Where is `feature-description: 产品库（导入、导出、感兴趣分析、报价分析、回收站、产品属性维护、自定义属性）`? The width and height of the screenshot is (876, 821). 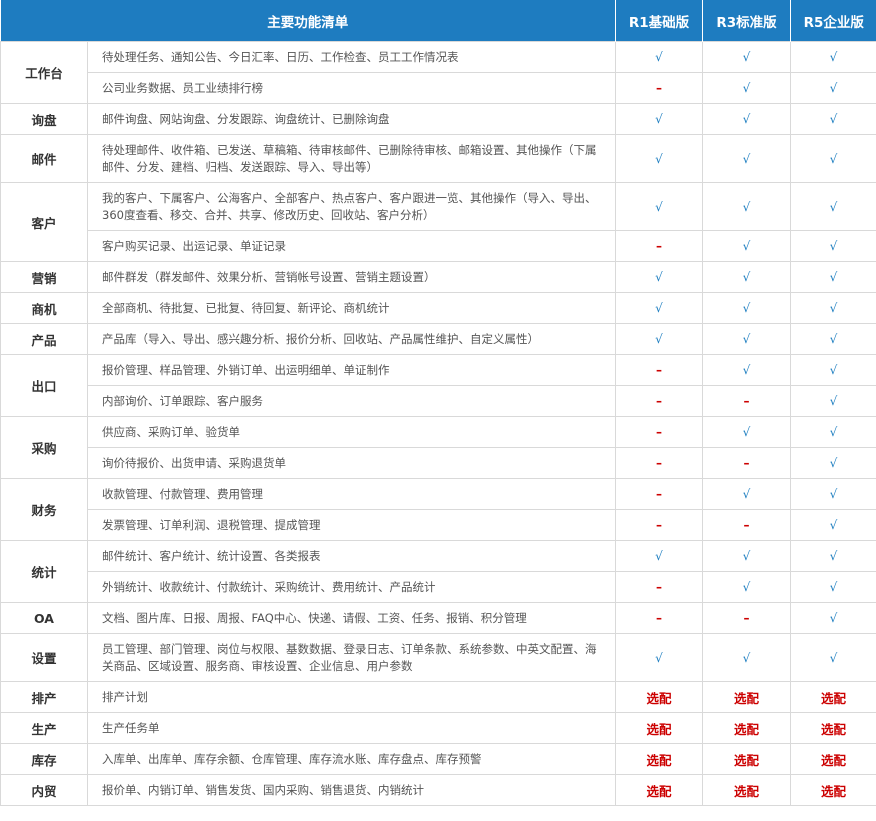
feature-description: 产品库（导入、导出、感兴趣分析、报价分析、回收站、产品属性维护、自定义属性） is located at coordinates (351, 339).